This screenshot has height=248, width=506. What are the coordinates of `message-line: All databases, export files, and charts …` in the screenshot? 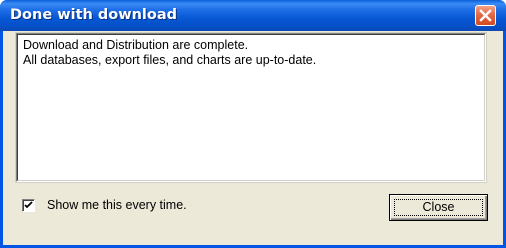 It's located at (170, 60).